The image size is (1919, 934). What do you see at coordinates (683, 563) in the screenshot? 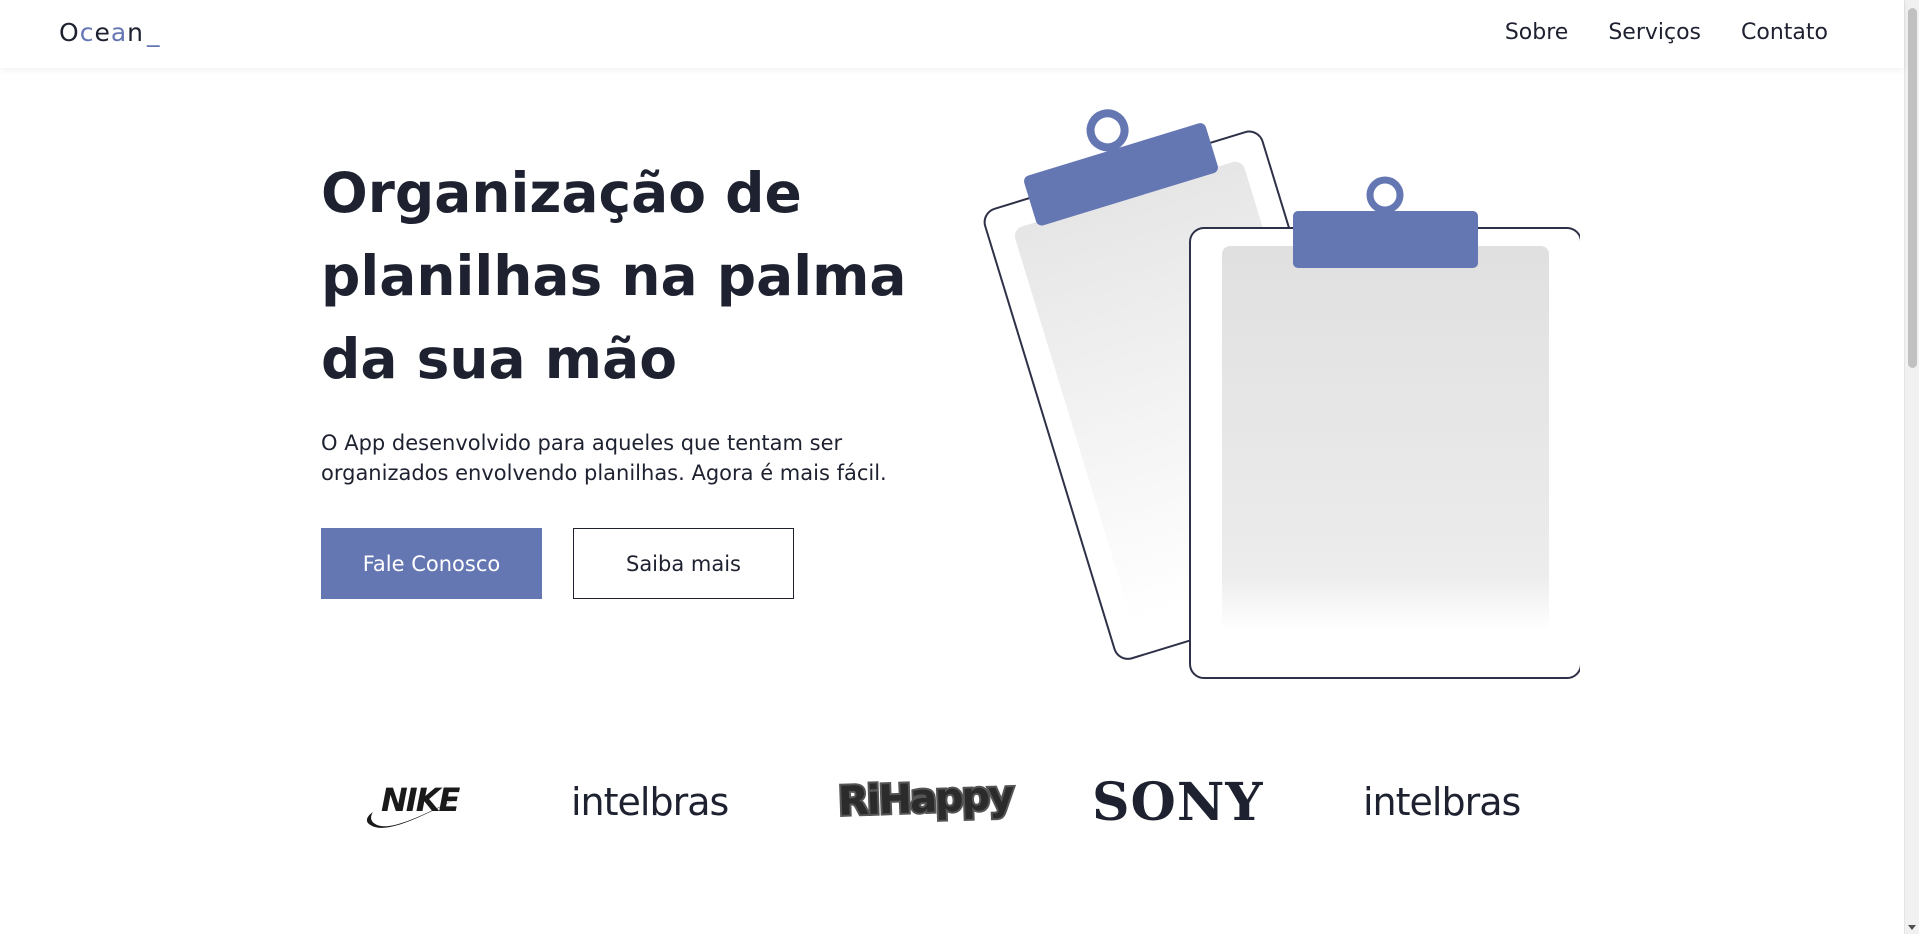
I see `learn-more-button: Saiba mais` at bounding box center [683, 563].